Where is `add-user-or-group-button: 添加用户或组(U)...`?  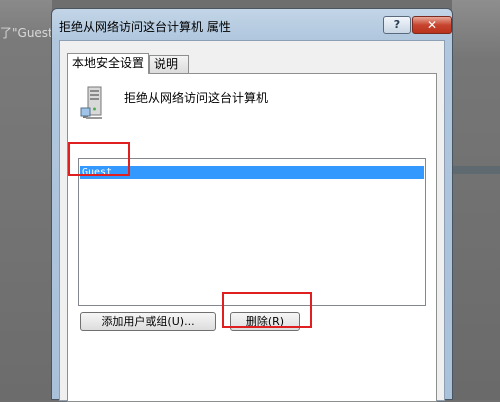 add-user-or-group-button: 添加用户或组(U)... is located at coordinates (148, 321).